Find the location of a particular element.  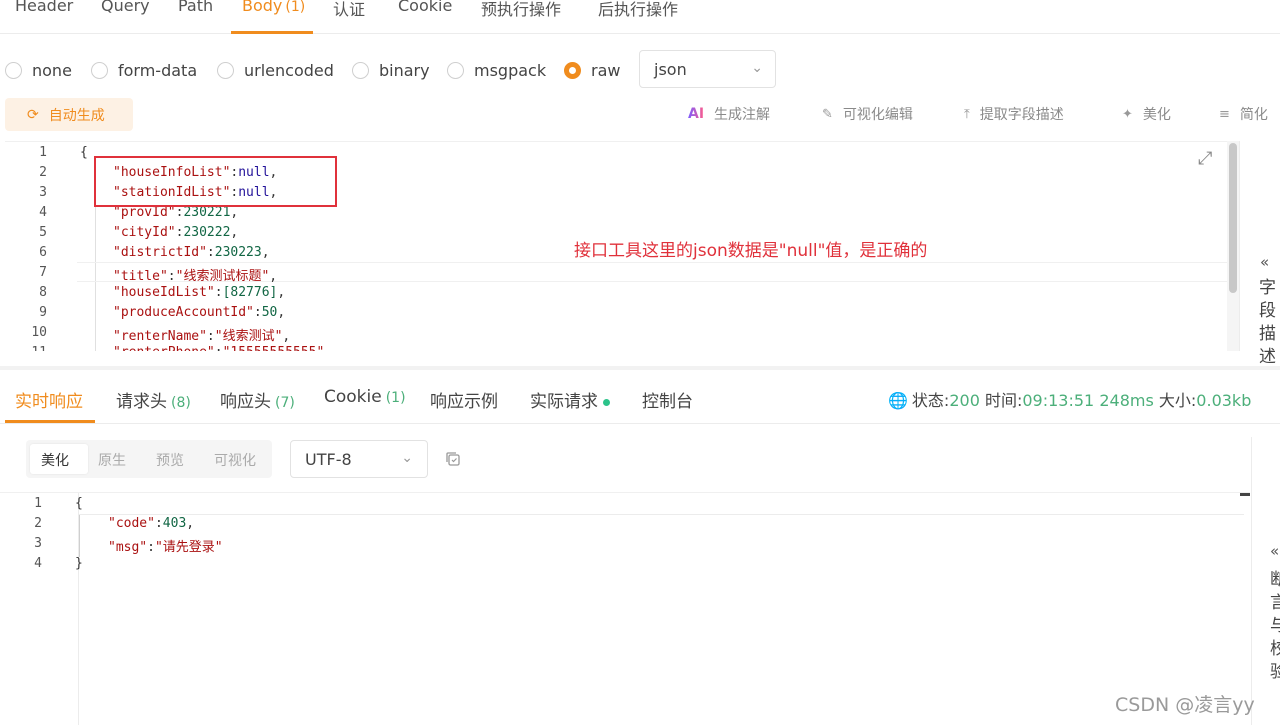

line-number: 9 is located at coordinates (43, 312).